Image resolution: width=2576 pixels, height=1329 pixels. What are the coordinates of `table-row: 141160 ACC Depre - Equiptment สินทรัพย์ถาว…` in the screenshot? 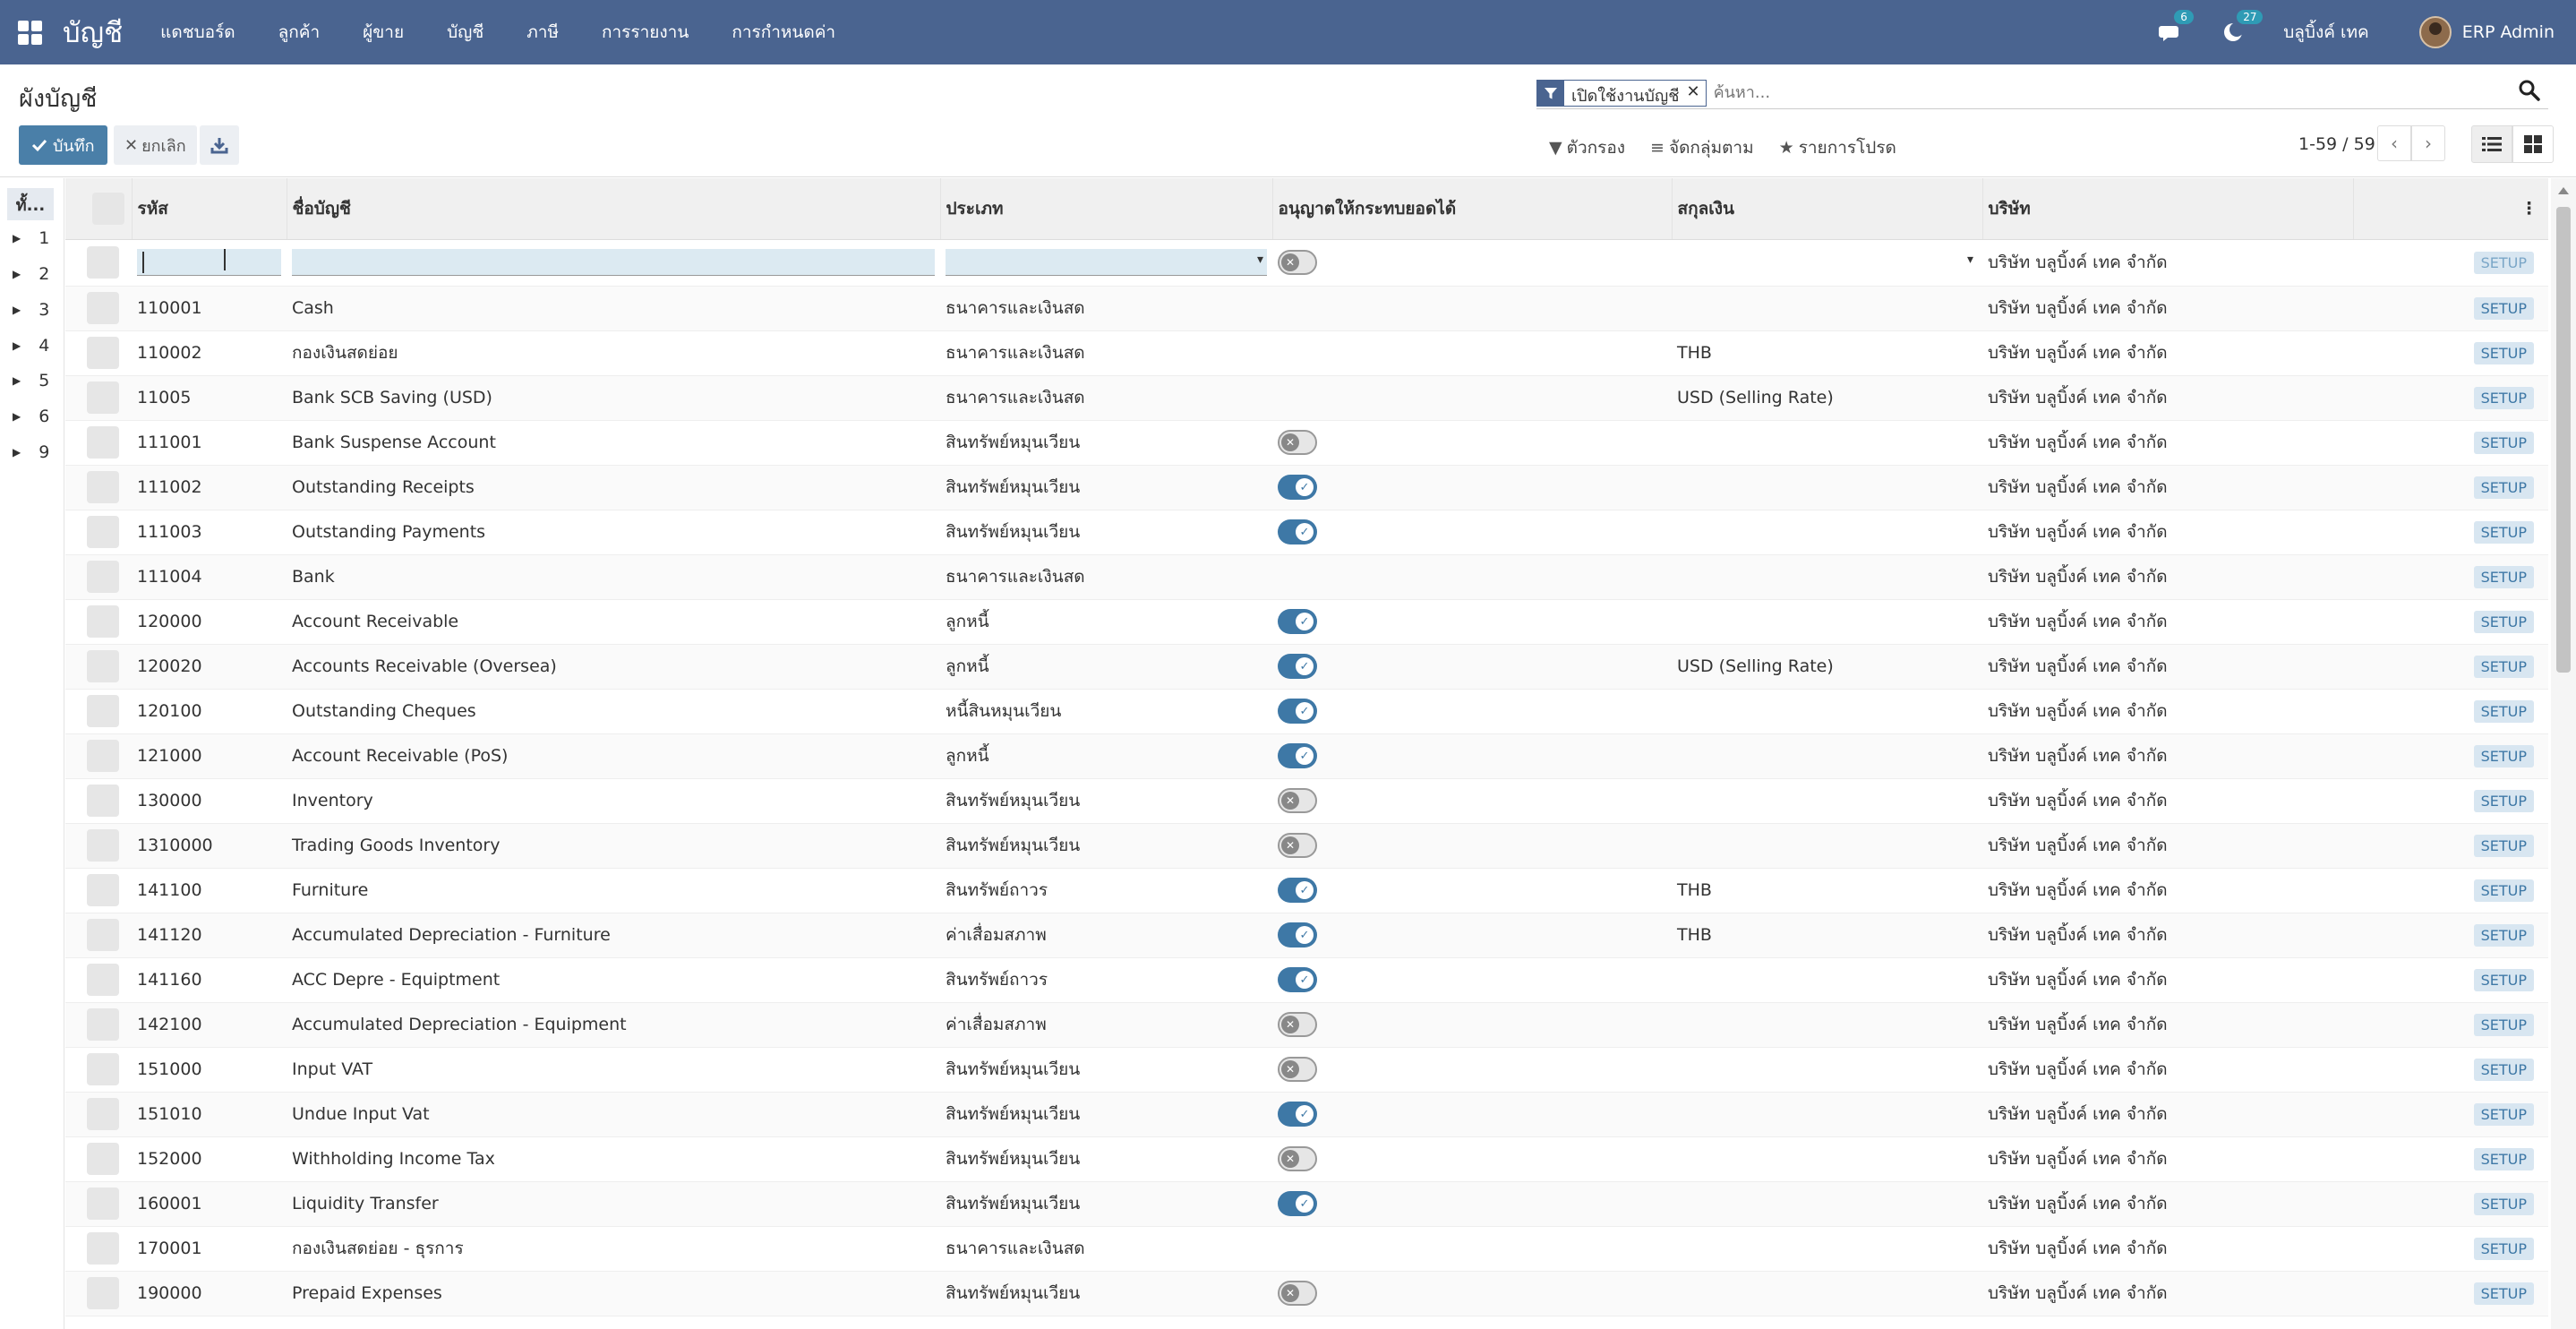 It's located at (1306, 980).